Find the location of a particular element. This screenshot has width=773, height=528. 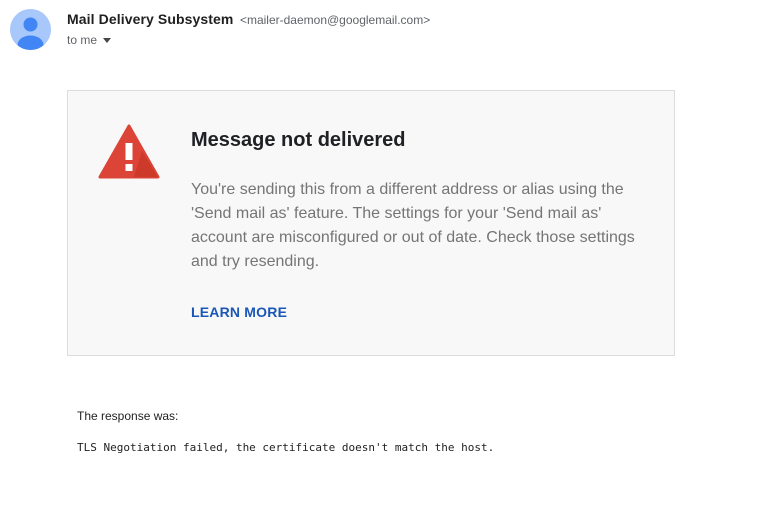

response-label: The response was: is located at coordinates (128, 416).